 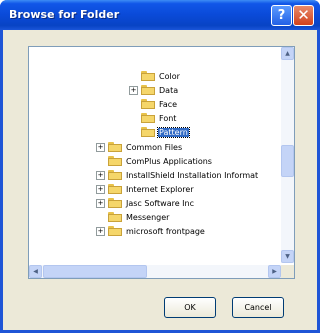 I want to click on tree-item-label: ComPlus Applications, so click(x=169, y=161).